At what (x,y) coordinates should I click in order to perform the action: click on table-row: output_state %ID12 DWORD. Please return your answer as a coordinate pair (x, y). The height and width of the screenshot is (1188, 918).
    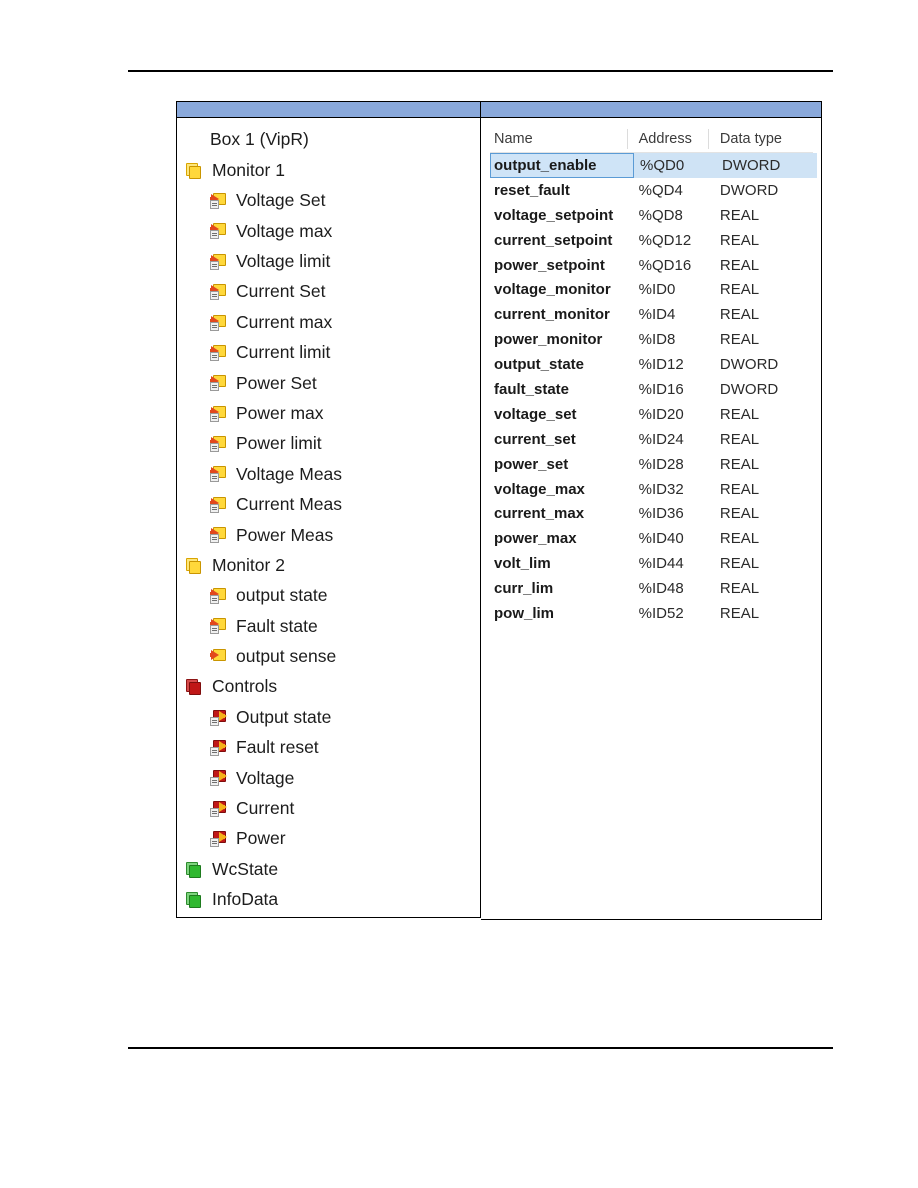
    Looking at the image, I should click on (651, 364).